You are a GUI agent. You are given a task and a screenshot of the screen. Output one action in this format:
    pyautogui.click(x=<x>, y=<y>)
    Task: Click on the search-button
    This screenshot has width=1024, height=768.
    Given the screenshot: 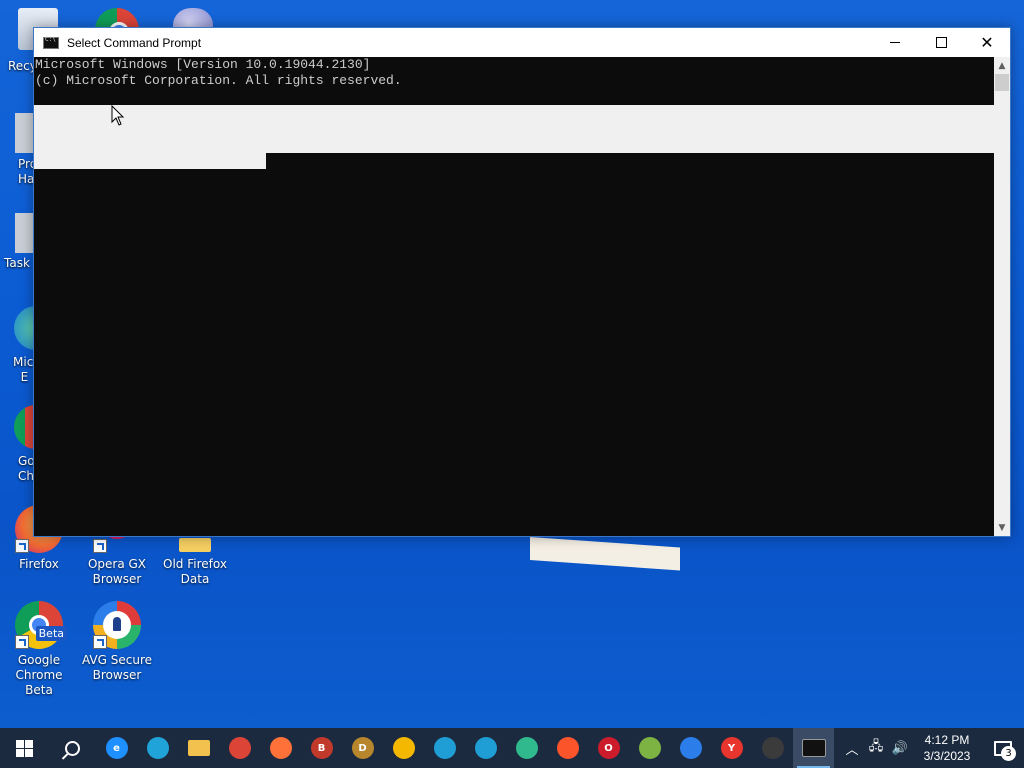 What is the action you would take?
    pyautogui.click(x=72, y=748)
    